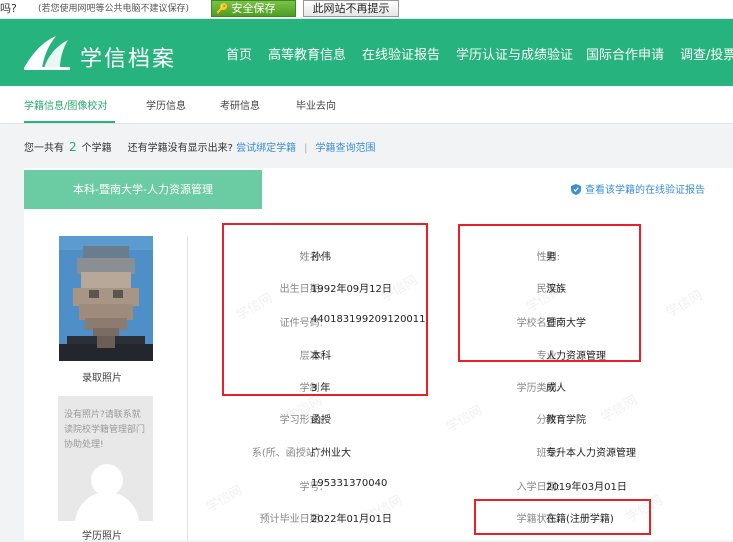 The height and width of the screenshot is (542, 733). I want to click on safe-save-button: 🔑 安全保存, so click(253, 8).